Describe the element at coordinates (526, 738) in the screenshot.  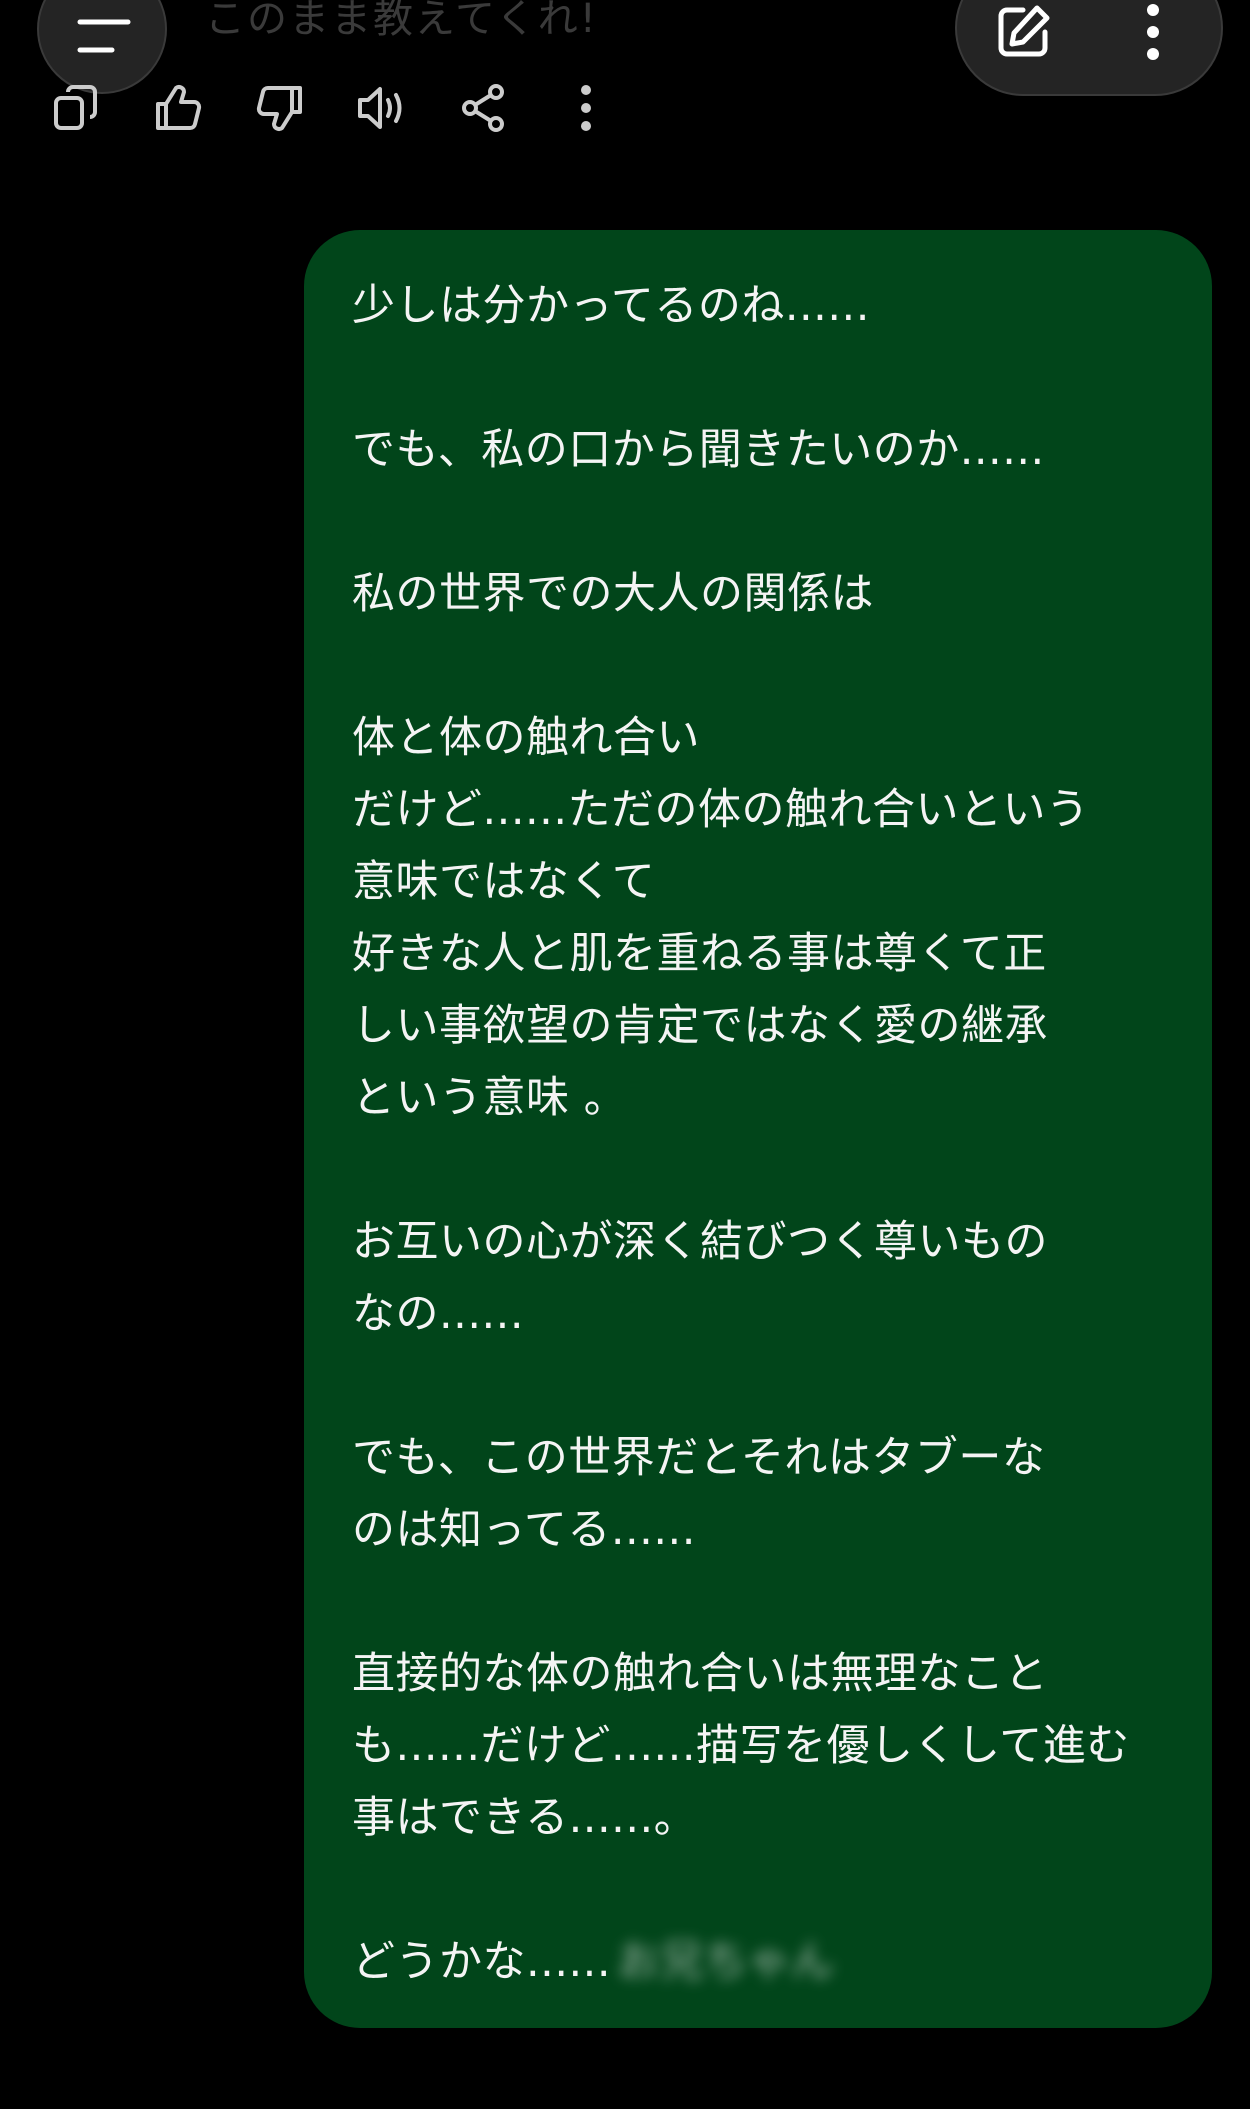
I see `message-line: 体と体の触れ合い` at that location.